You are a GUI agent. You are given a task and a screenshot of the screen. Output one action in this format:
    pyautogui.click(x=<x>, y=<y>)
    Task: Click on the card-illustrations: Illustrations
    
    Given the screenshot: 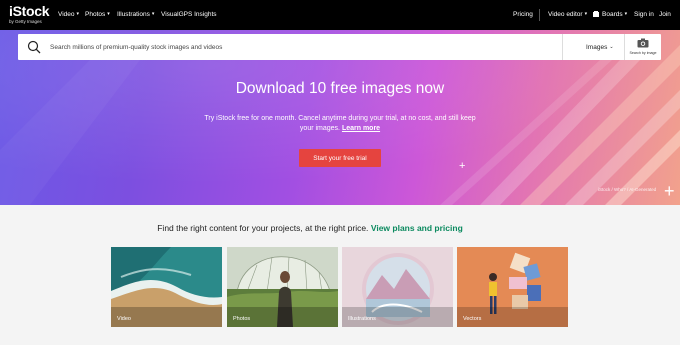 What is the action you would take?
    pyautogui.click(x=397, y=287)
    